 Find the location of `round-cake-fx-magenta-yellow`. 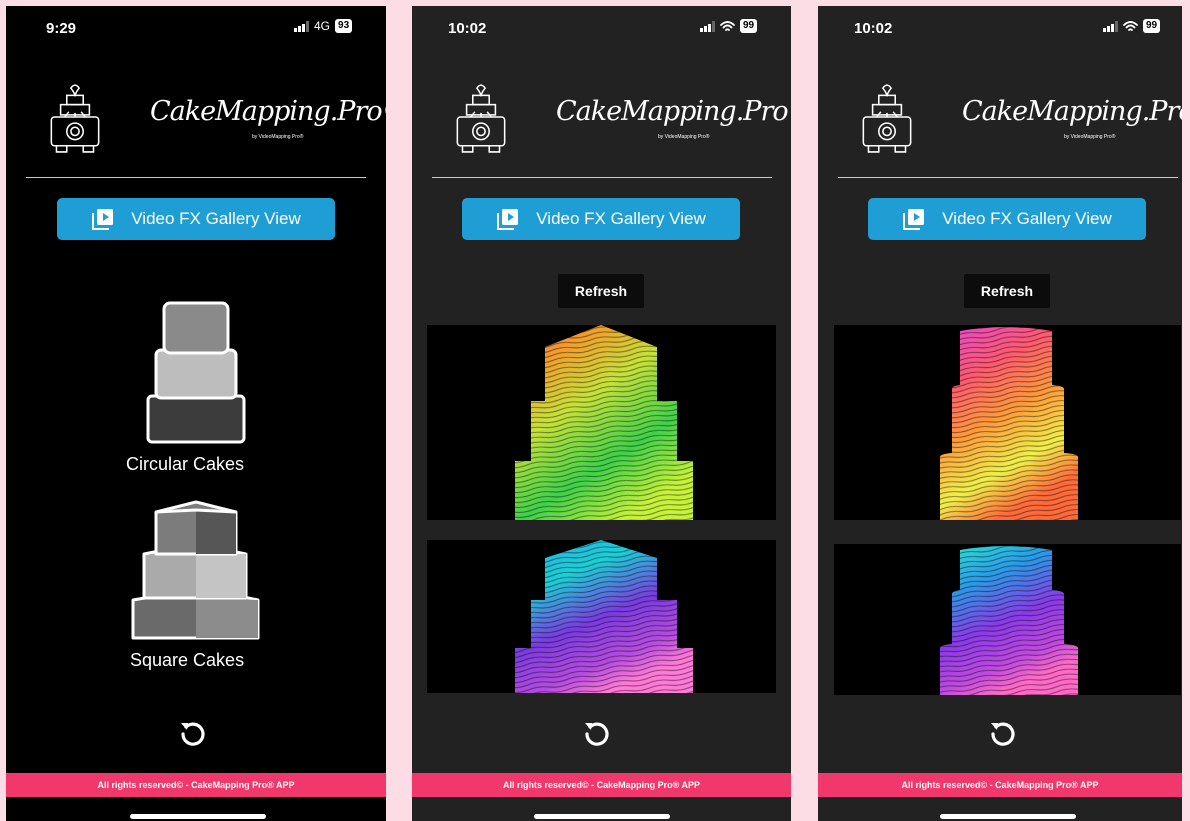

round-cake-fx-magenta-yellow is located at coordinates (1009, 423).